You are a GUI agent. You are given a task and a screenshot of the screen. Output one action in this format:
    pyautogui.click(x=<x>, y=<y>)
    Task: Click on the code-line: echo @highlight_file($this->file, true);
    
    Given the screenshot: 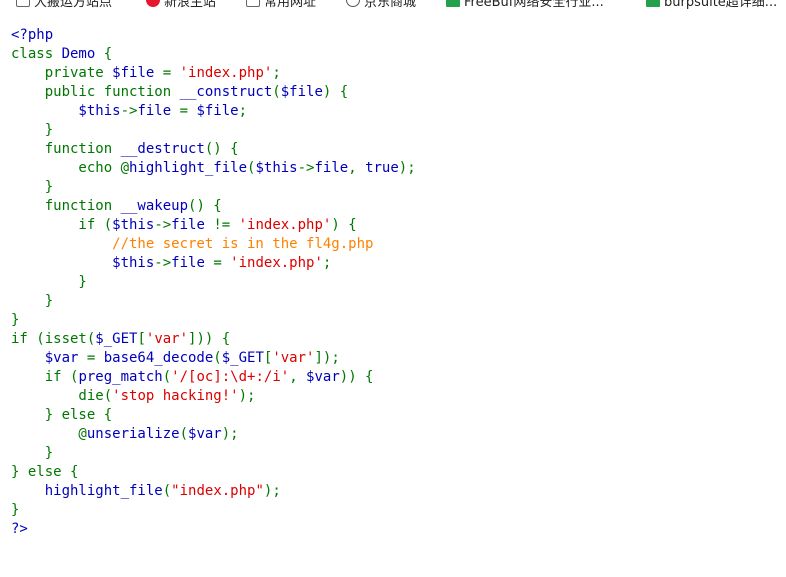 What is the action you would take?
    pyautogui.click(x=213, y=168)
    